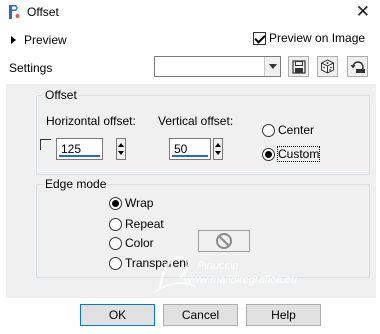 This screenshot has height=334, width=380. Describe the element at coordinates (71, 149) in the screenshot. I see `horizontal-offset-value: 125` at that location.